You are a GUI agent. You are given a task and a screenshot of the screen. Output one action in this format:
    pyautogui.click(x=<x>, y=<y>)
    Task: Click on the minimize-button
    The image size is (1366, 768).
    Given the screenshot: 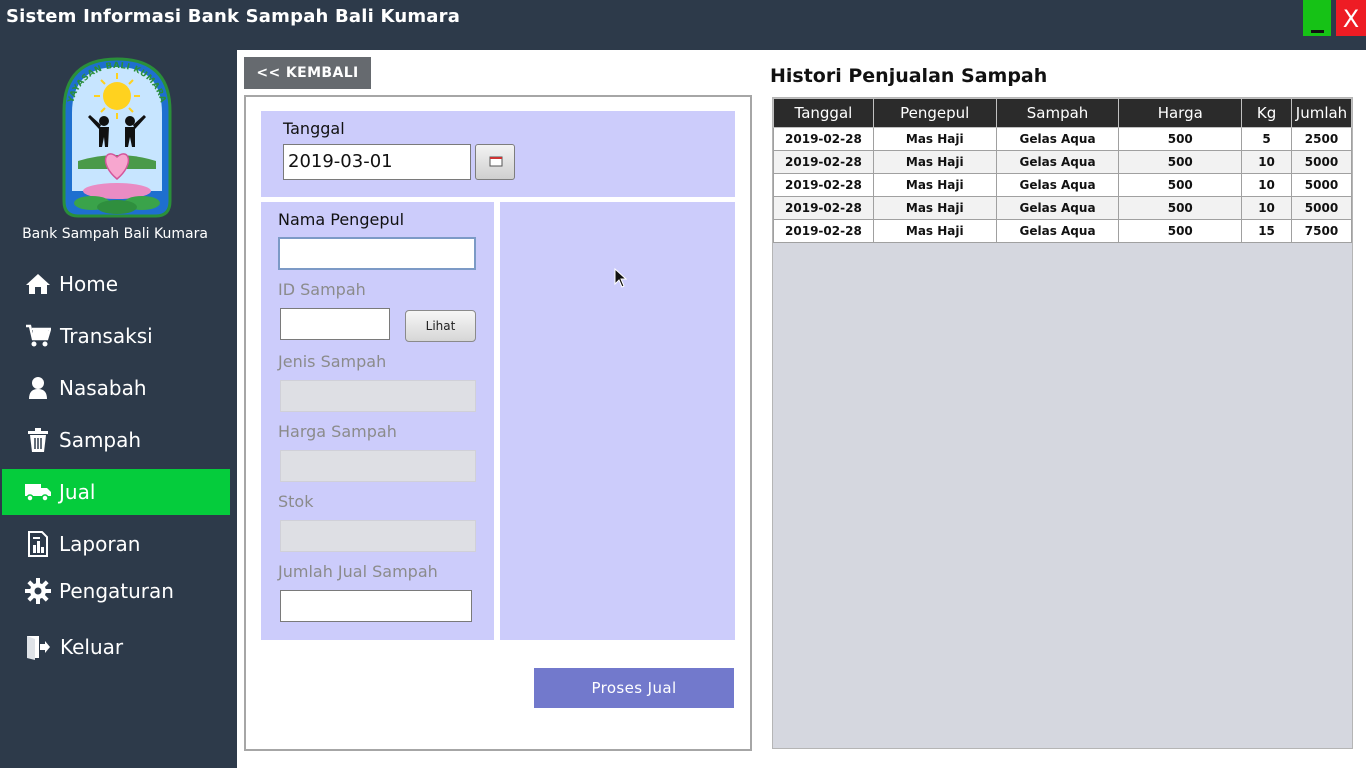 What is the action you would take?
    pyautogui.click(x=1317, y=18)
    